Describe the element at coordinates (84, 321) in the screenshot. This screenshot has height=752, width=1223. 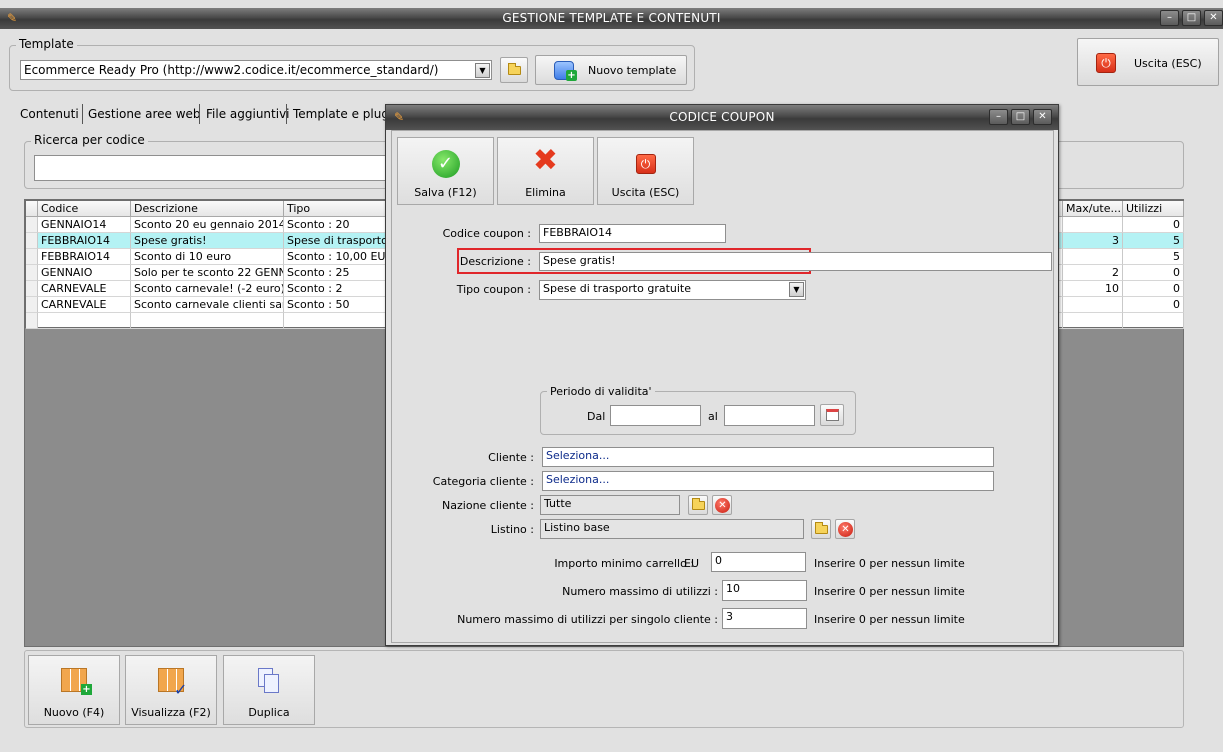
I see `grid-cell-codice` at that location.